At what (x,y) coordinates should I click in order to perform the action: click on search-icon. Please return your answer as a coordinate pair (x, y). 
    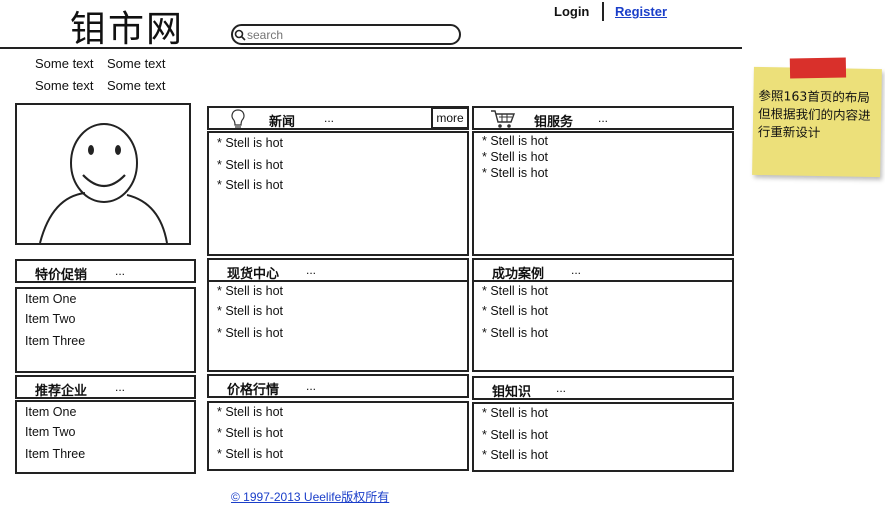
    Looking at the image, I should click on (240, 35).